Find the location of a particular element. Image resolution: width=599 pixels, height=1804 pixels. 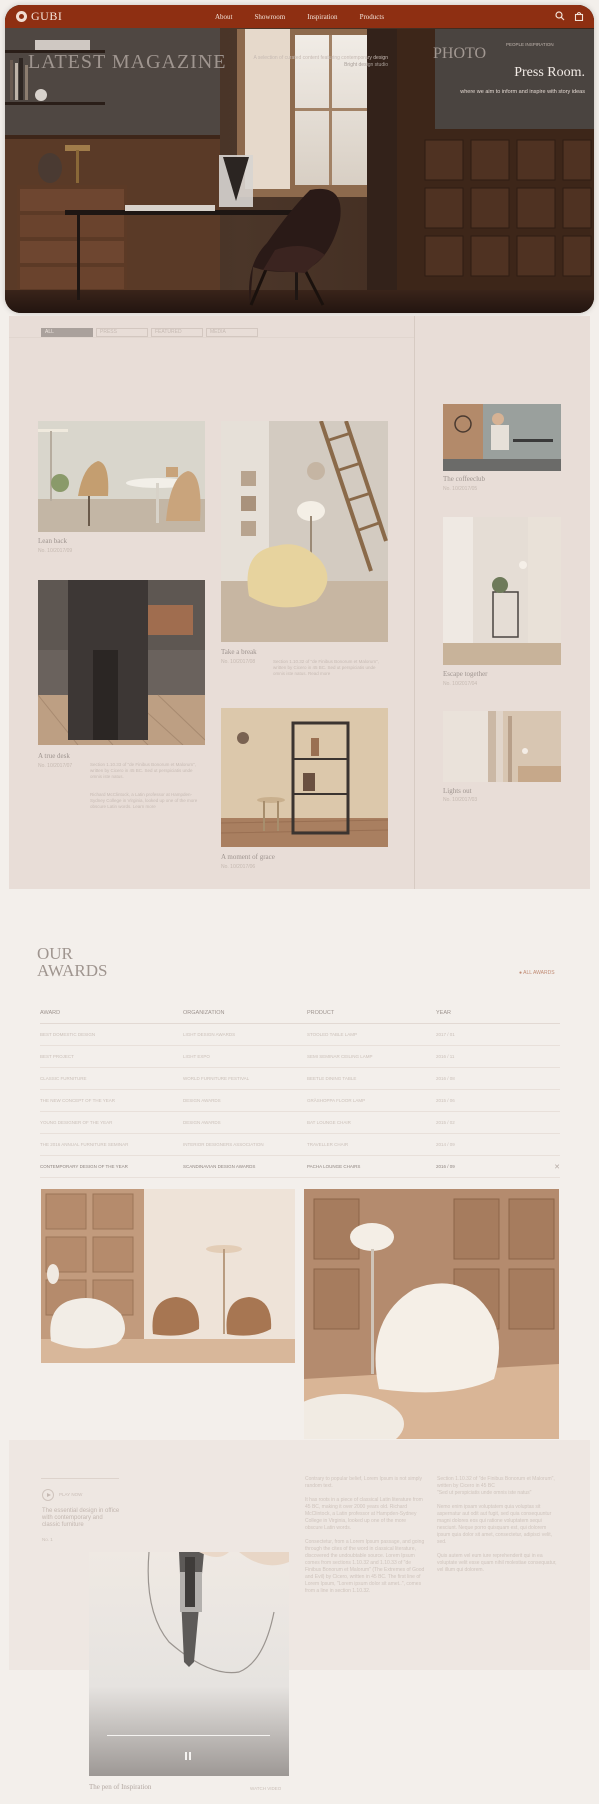

product-cell: BAT LOUNGE CHAIR is located at coordinates (329, 1122).